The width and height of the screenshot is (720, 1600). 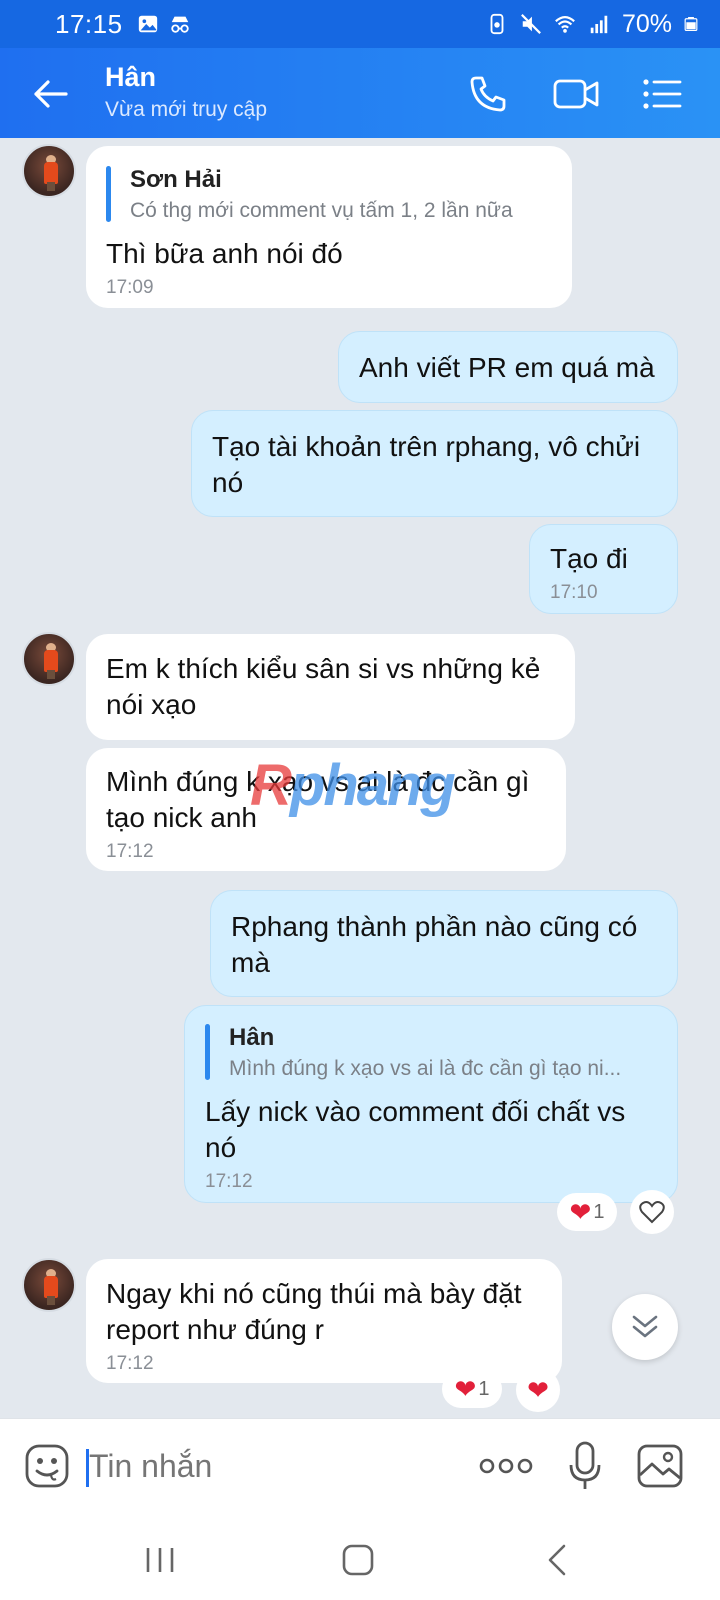 What do you see at coordinates (179, 24) in the screenshot?
I see `incognito-icon` at bounding box center [179, 24].